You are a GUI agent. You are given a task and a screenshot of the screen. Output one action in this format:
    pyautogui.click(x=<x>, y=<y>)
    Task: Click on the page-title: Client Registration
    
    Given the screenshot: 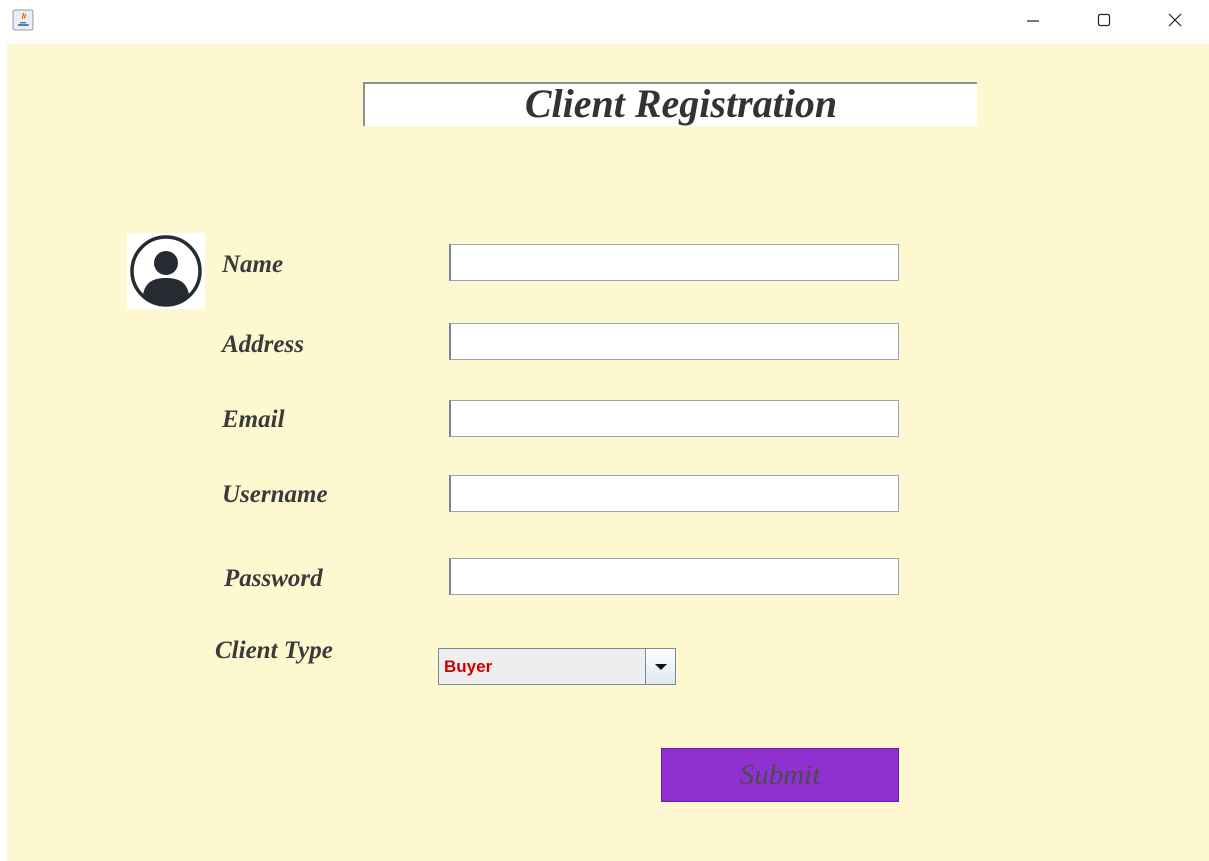 What is the action you would take?
    pyautogui.click(x=681, y=103)
    